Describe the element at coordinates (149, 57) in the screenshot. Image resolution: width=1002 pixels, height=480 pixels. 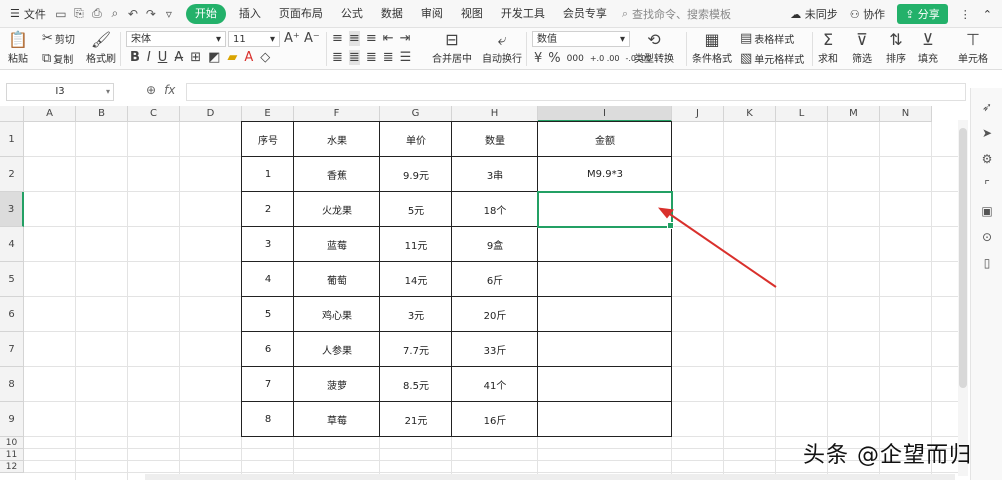
I see `italic-icon: I` at that location.